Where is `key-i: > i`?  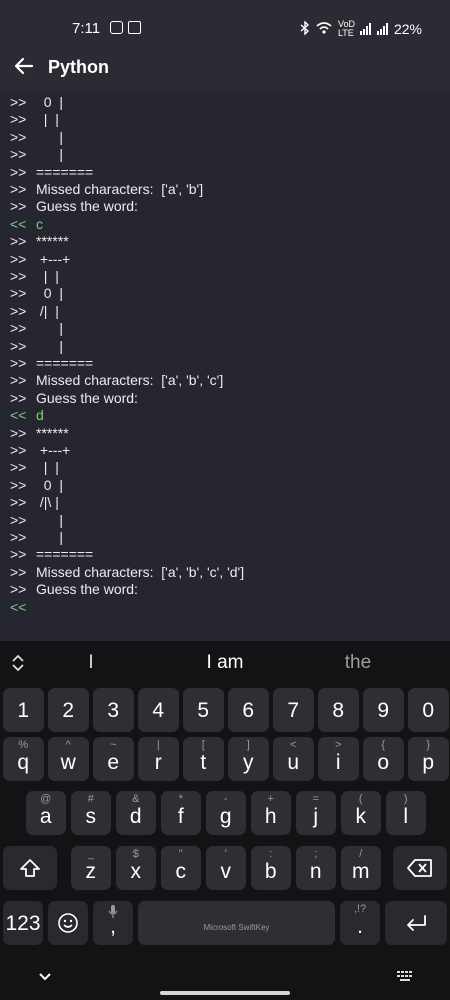 key-i: > i is located at coordinates (338, 759).